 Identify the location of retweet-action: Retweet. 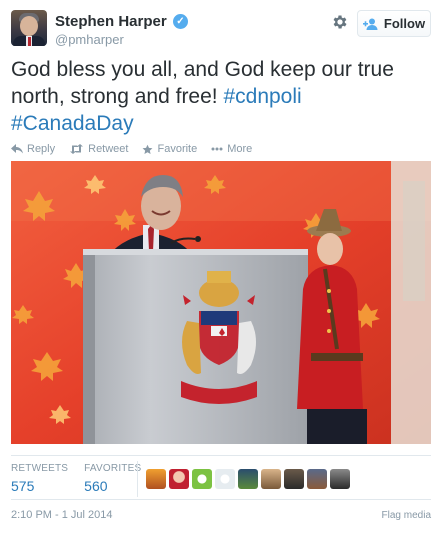
(98, 149).